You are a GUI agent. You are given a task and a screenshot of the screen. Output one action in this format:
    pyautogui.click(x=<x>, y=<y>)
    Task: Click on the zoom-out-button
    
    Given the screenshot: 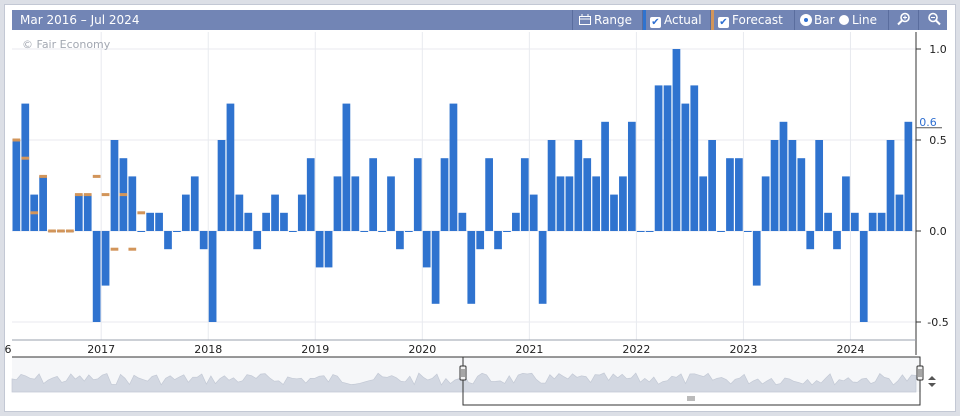 What is the action you would take?
    pyautogui.click(x=932, y=20)
    